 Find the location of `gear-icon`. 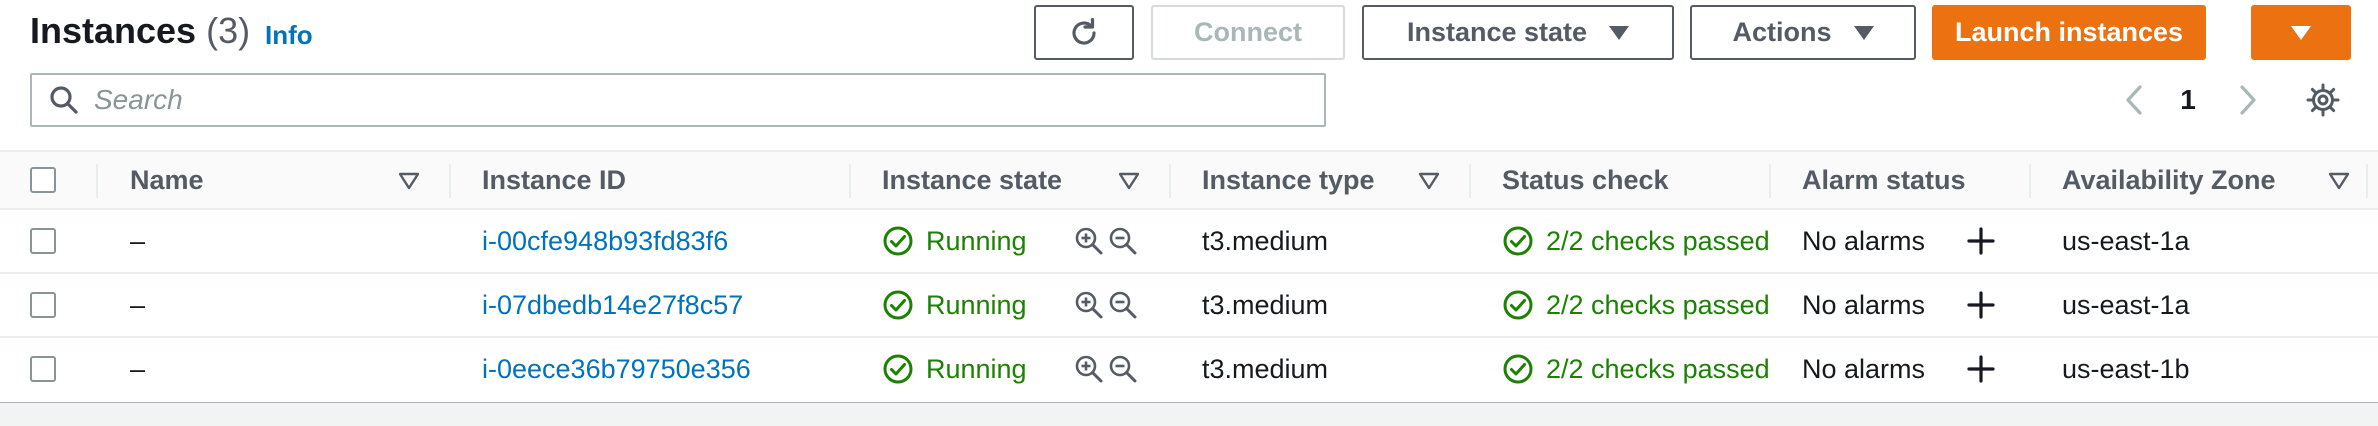

gear-icon is located at coordinates (2323, 100).